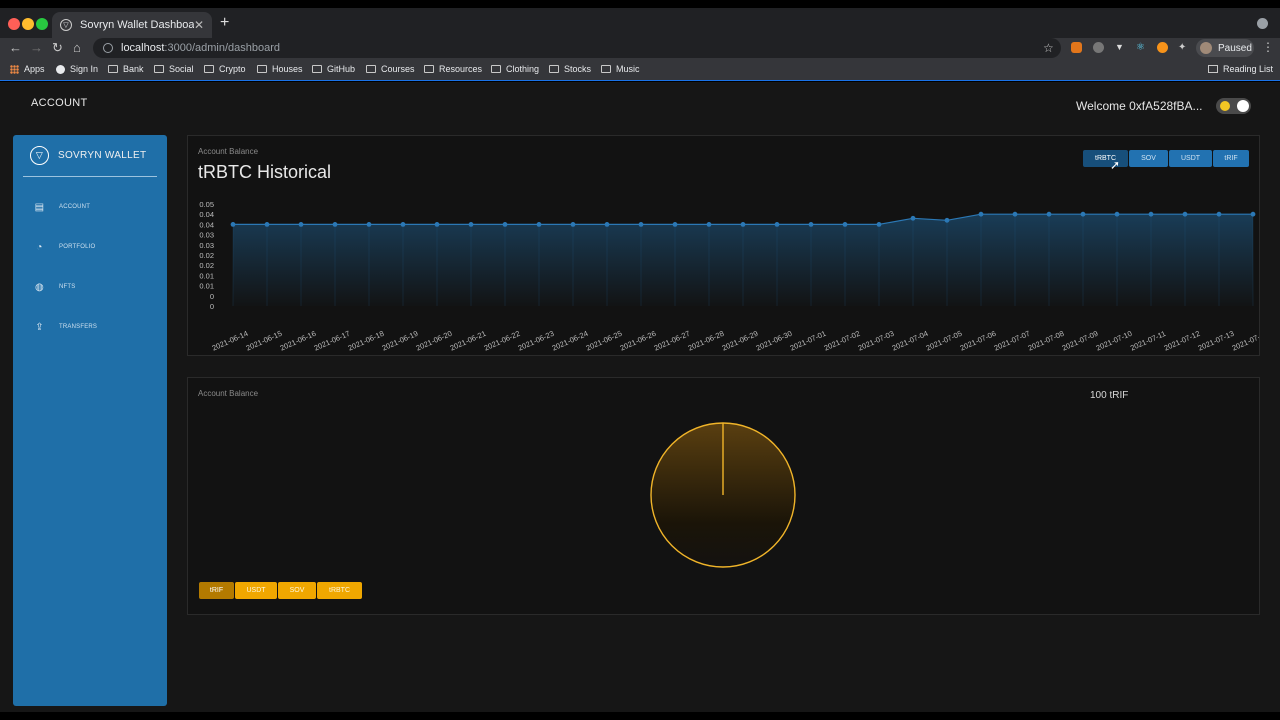 The width and height of the screenshot is (1280, 720). Describe the element at coordinates (108, 48) in the screenshot. I see `site-info-icon` at that location.